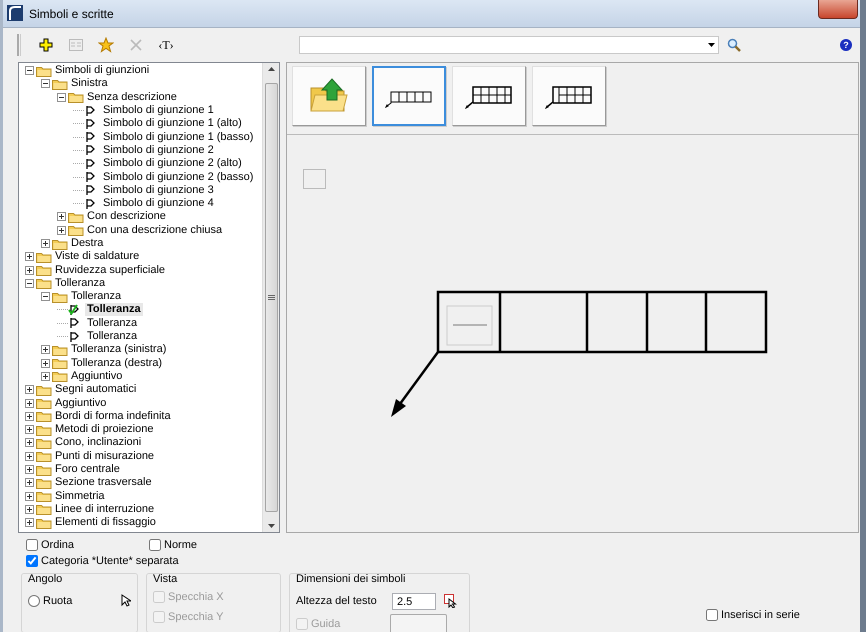 The height and width of the screenshot is (632, 866). I want to click on group-title: Angolo, so click(46, 579).